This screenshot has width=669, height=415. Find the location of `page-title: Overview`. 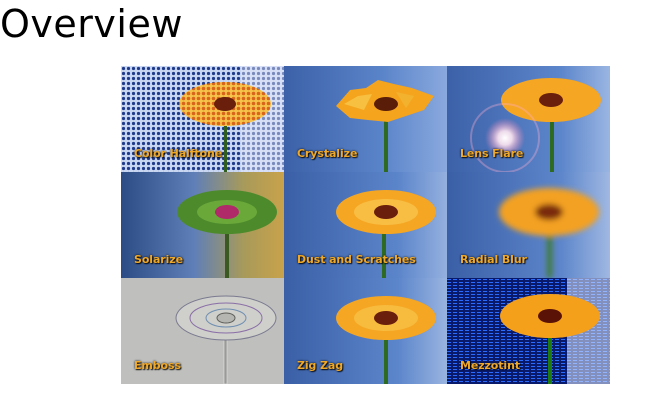

page-title: Overview is located at coordinates (91, 24).